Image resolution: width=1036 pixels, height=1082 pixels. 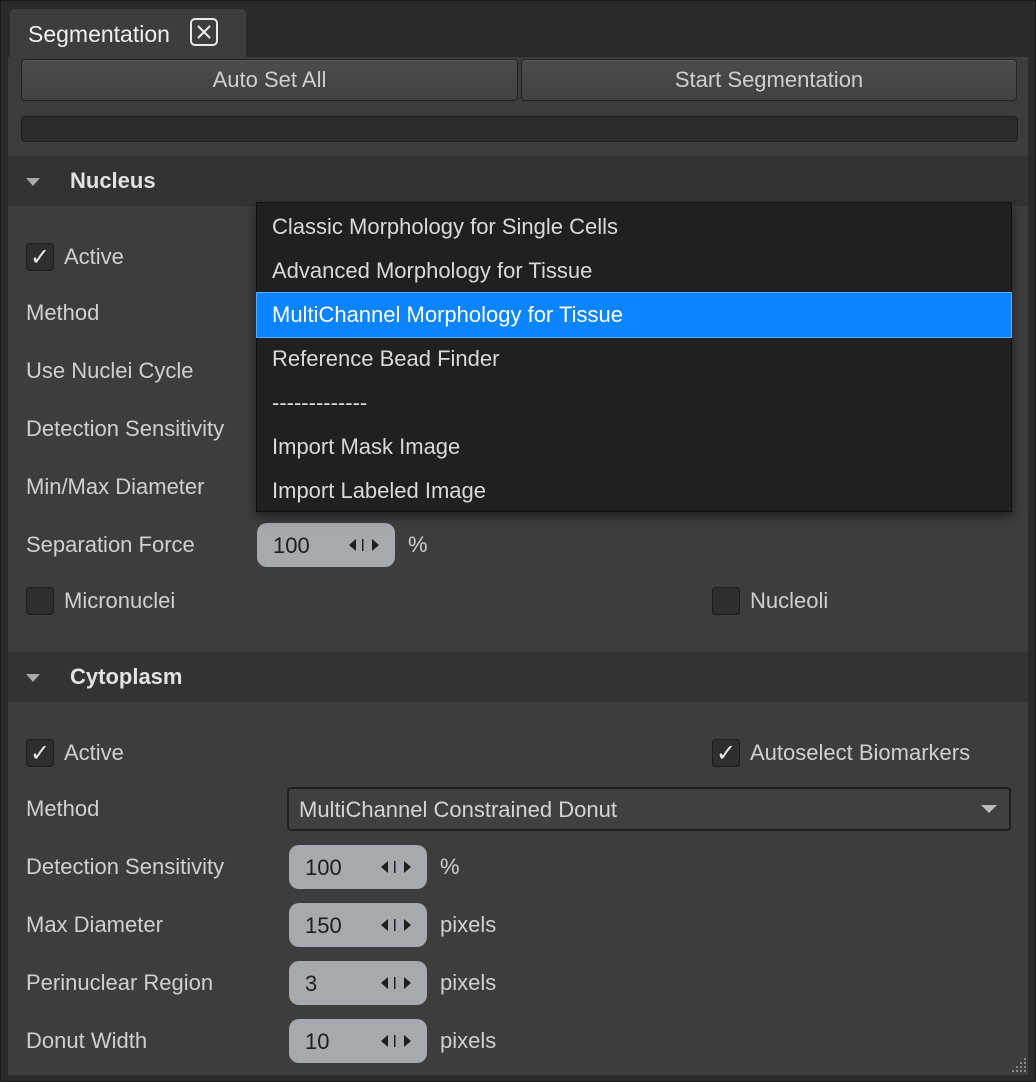 I want to click on donut-width-stepper: 10, so click(x=358, y=1041).